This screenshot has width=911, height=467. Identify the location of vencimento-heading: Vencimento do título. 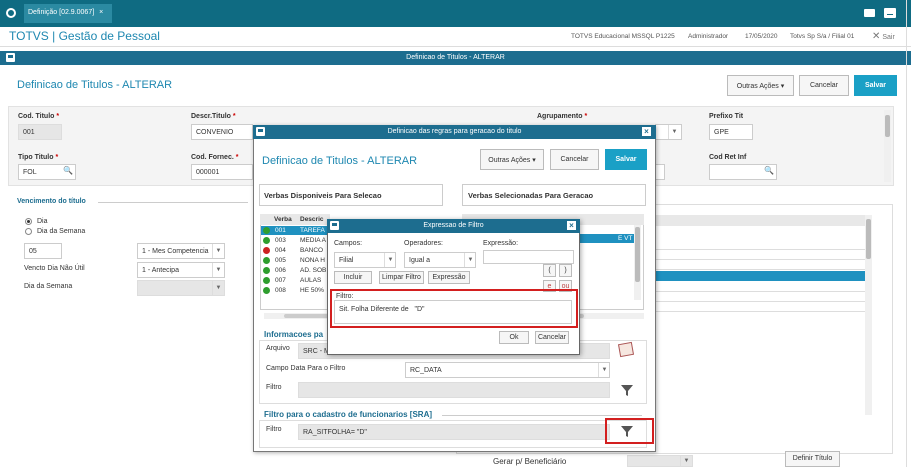
(51, 201).